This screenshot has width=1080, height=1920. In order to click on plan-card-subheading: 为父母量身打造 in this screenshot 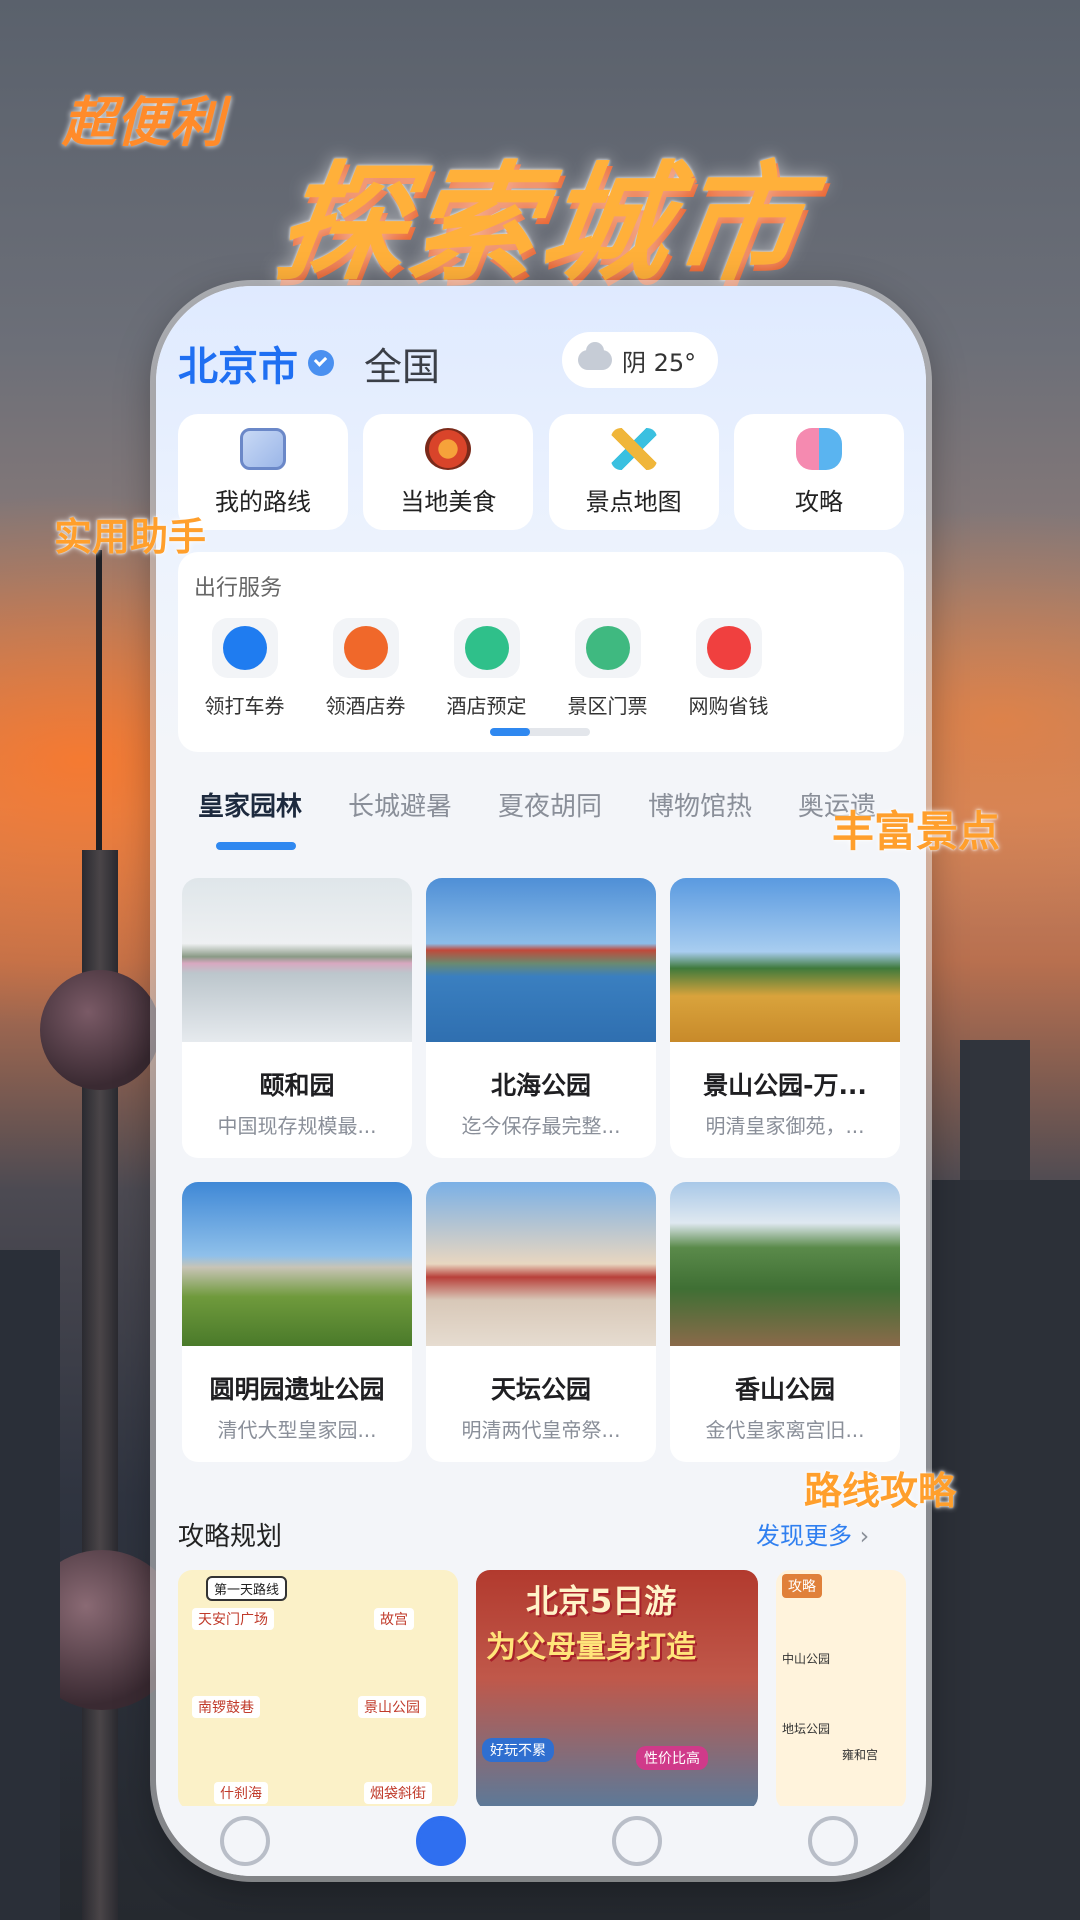, I will do `click(591, 1647)`.